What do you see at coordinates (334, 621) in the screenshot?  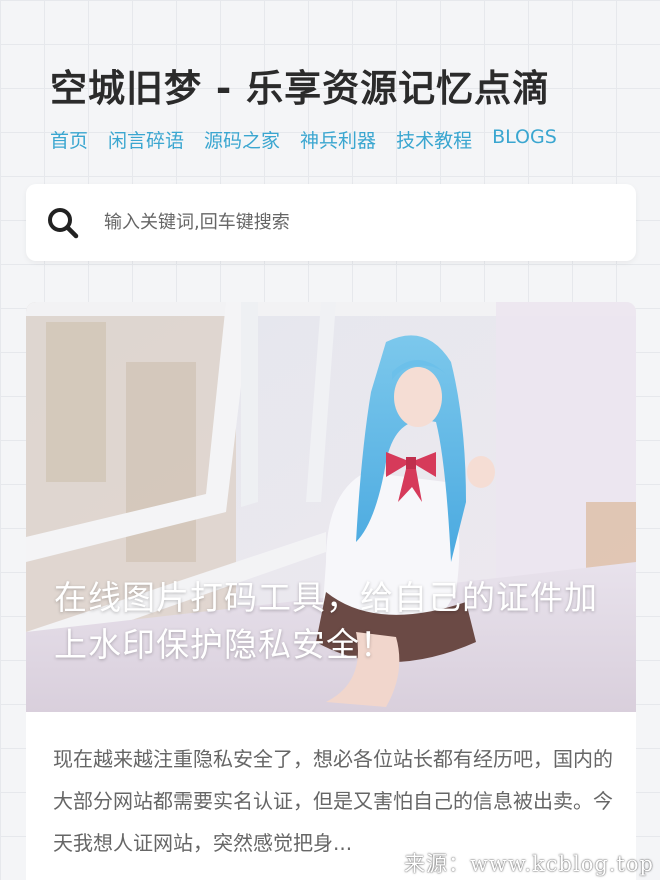 I see `post-title: 在线图片打码工具，给自己的证件加上水印保护隐私安全！` at bounding box center [334, 621].